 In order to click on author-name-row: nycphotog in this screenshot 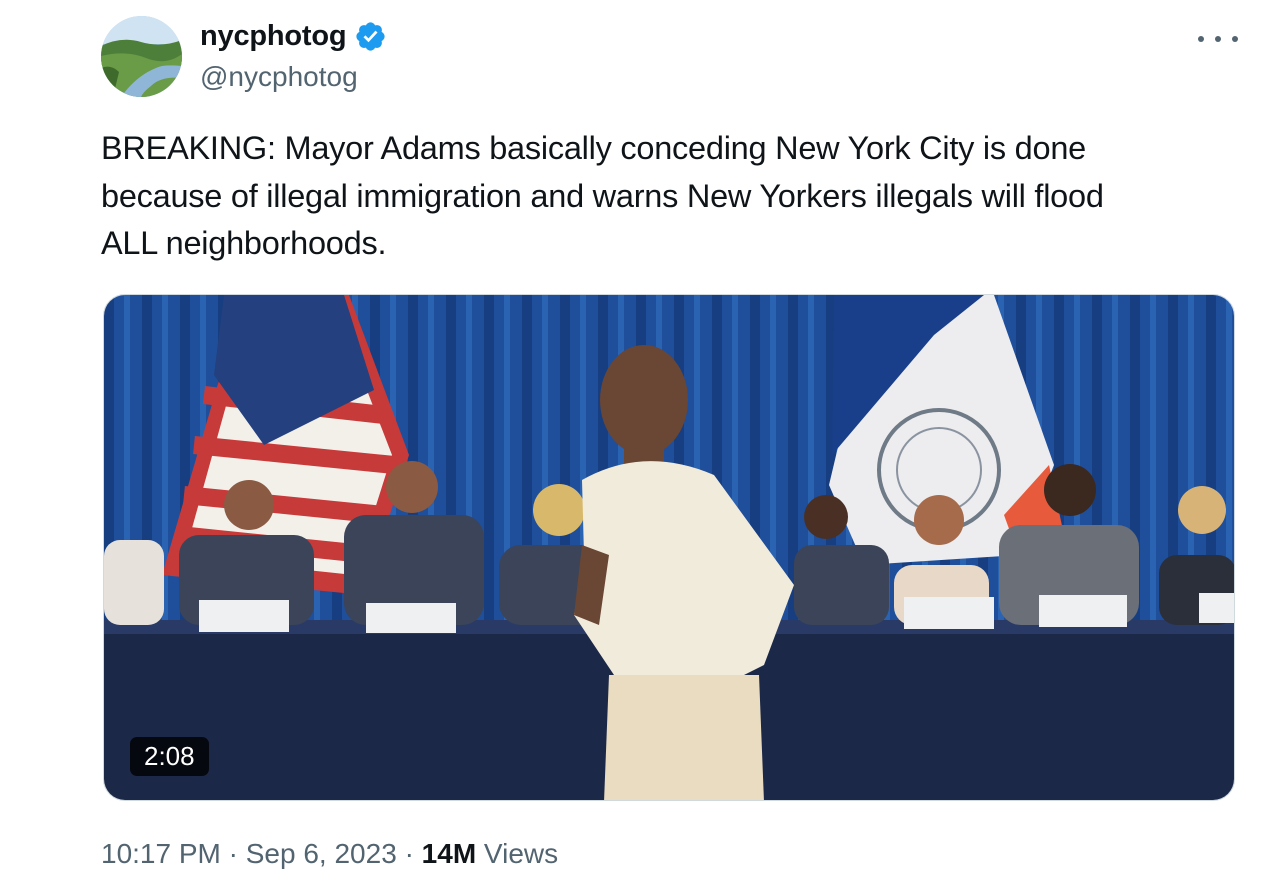, I will do `click(293, 36)`.